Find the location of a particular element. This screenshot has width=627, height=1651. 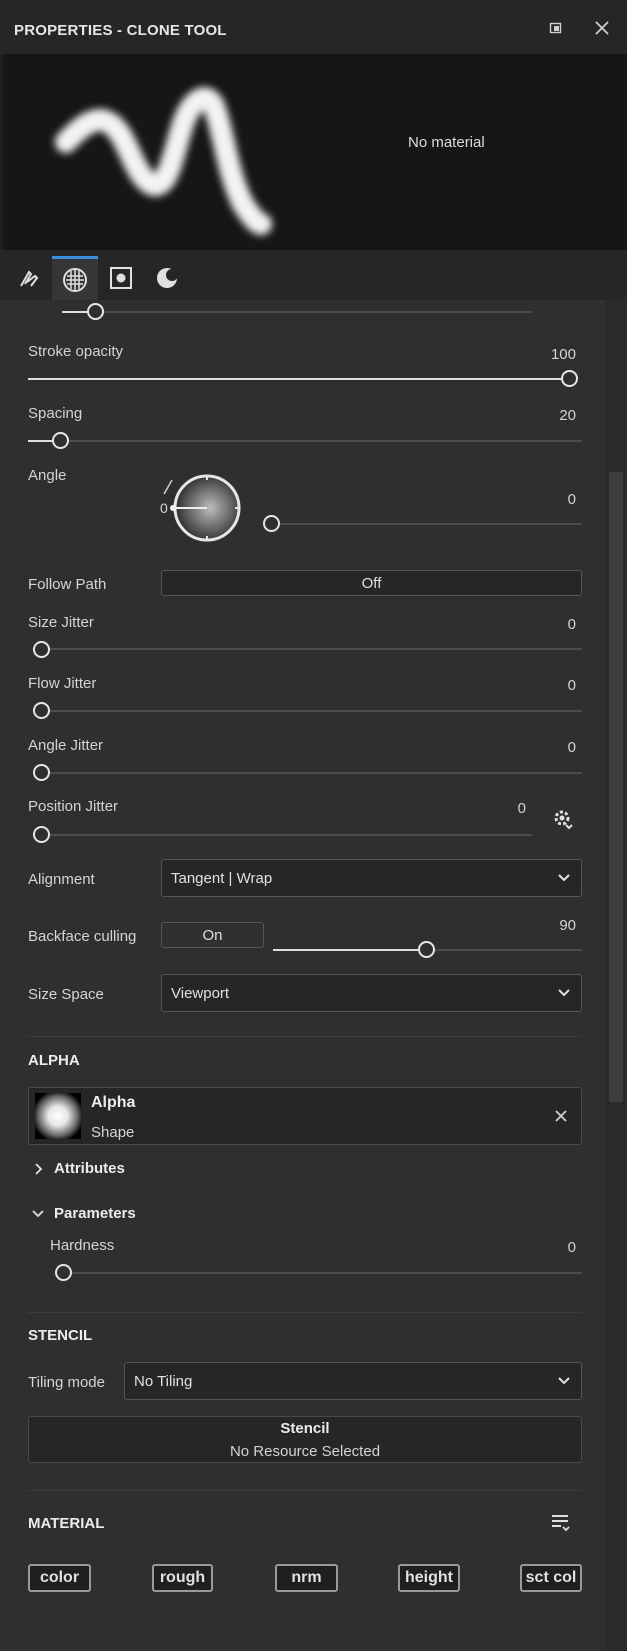

material-options-icon is located at coordinates (561, 1523).